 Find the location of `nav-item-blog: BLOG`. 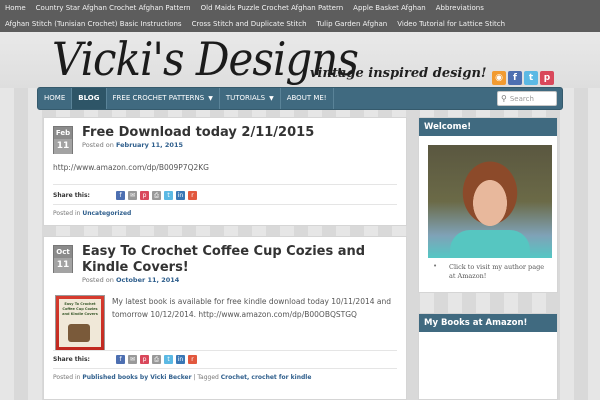

nav-item-blog: BLOG is located at coordinates (89, 98).